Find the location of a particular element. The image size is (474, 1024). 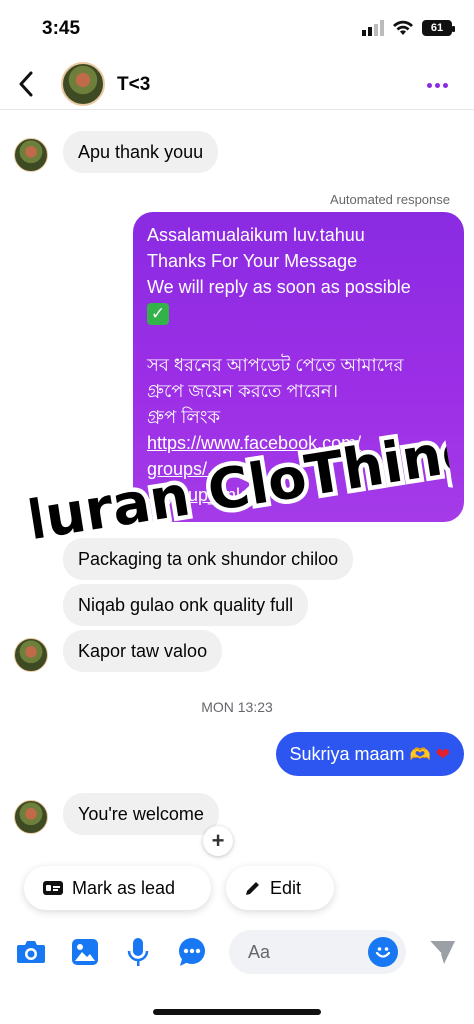

send-icon is located at coordinates (441, 952).